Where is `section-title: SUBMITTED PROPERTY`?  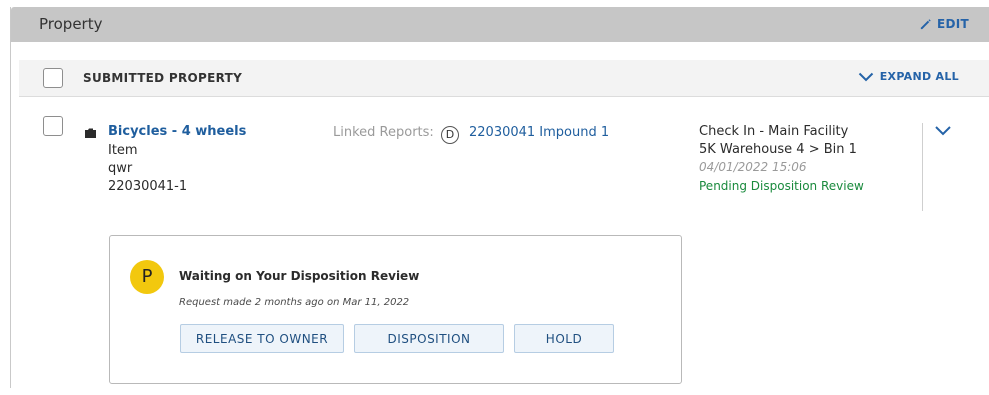
section-title: SUBMITTED PROPERTY is located at coordinates (163, 78).